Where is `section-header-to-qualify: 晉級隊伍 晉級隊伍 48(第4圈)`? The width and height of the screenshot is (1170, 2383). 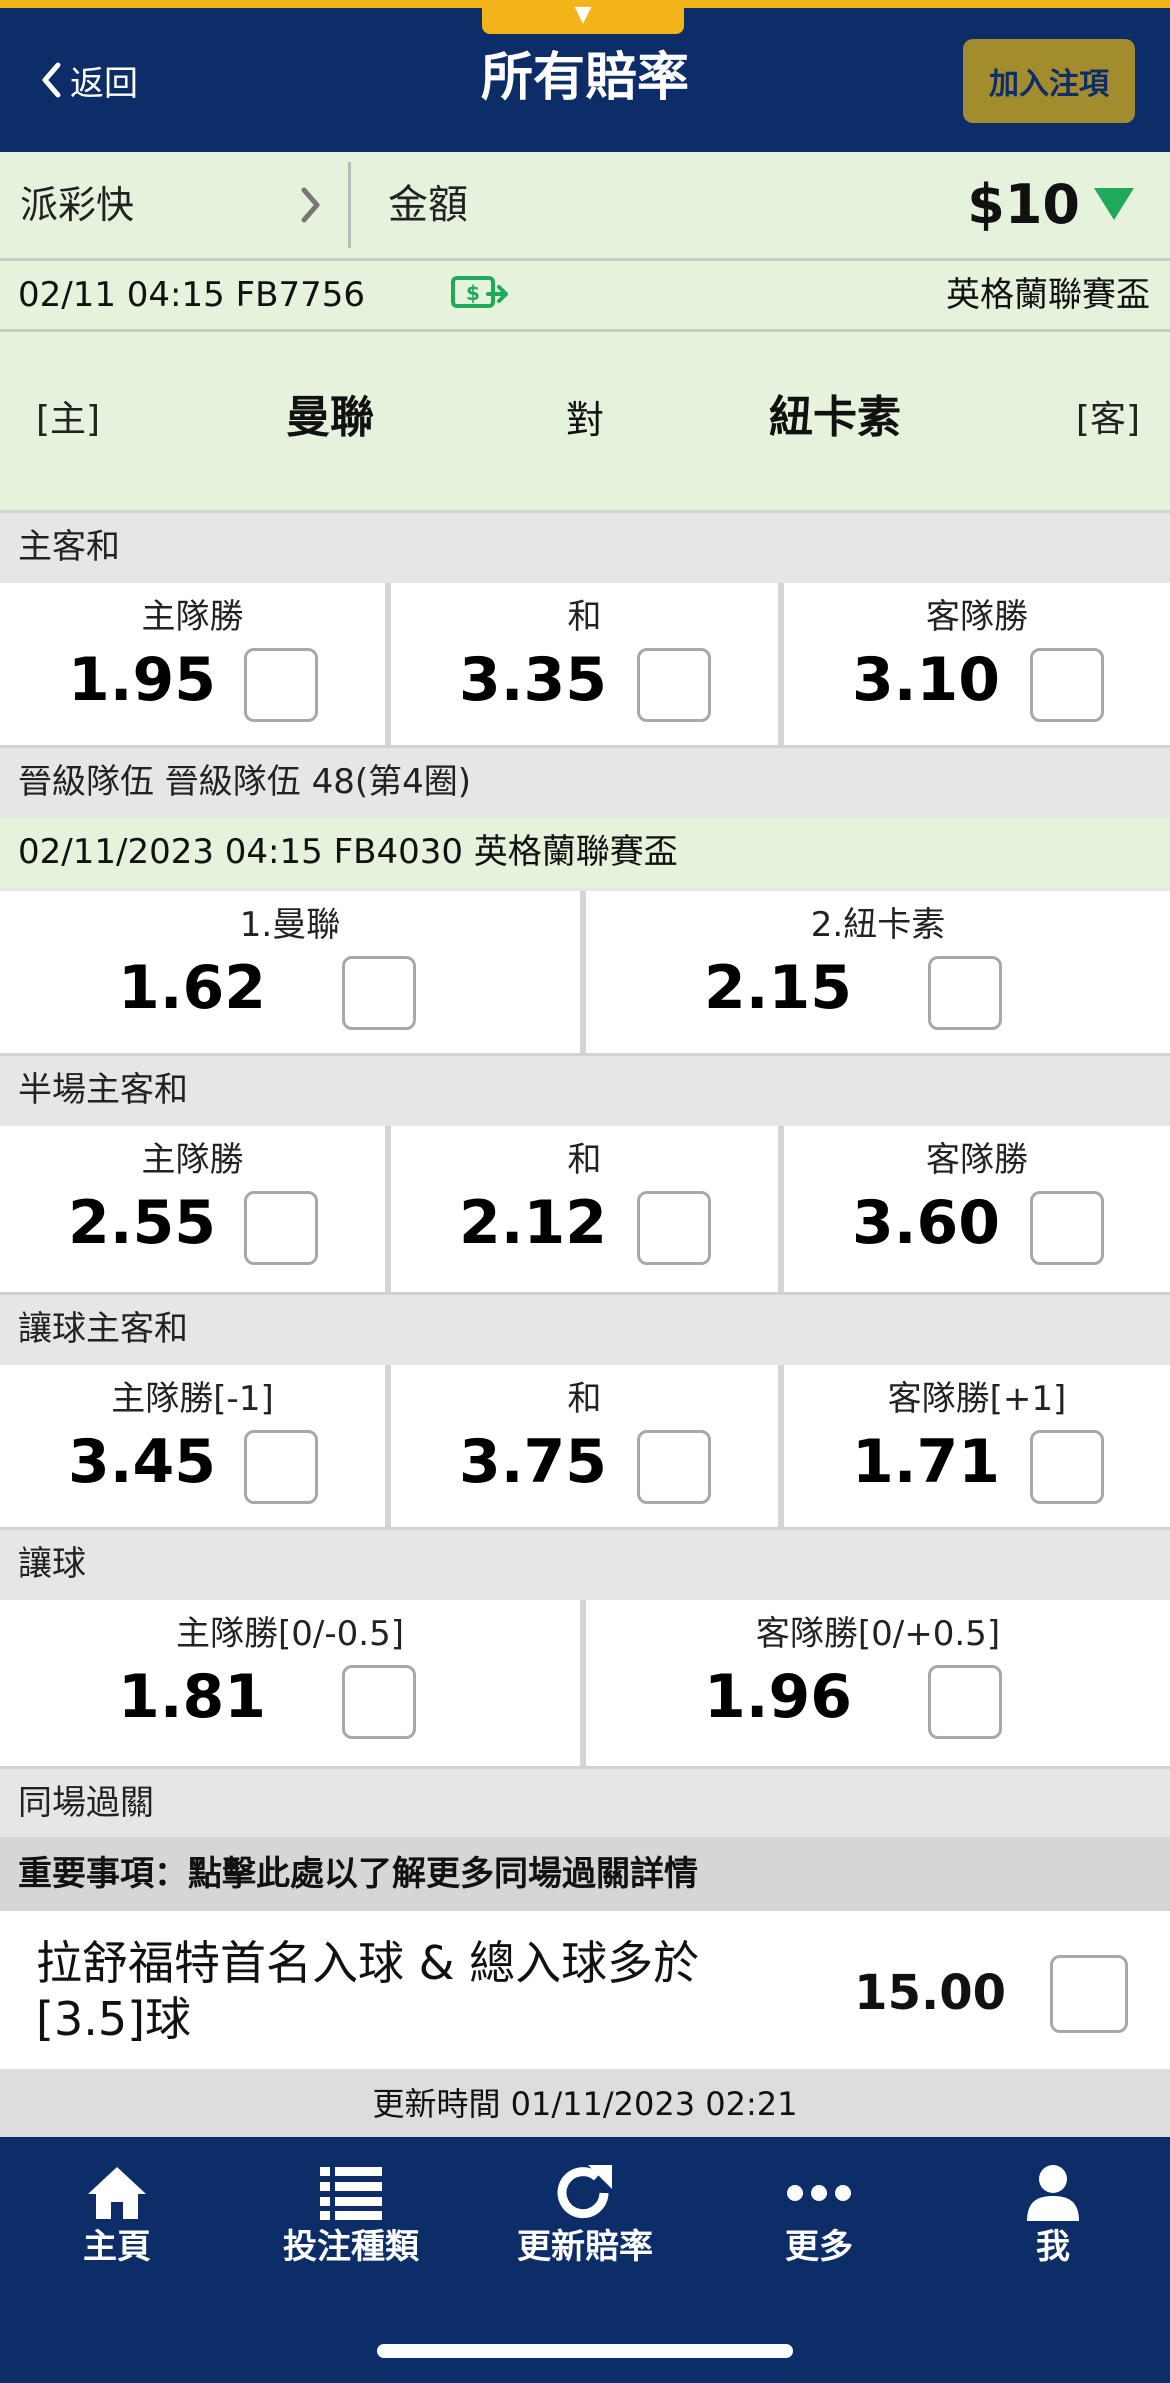 section-header-to-qualify: 晉級隊伍 晉級隊伍 48(第4圈) is located at coordinates (585, 781).